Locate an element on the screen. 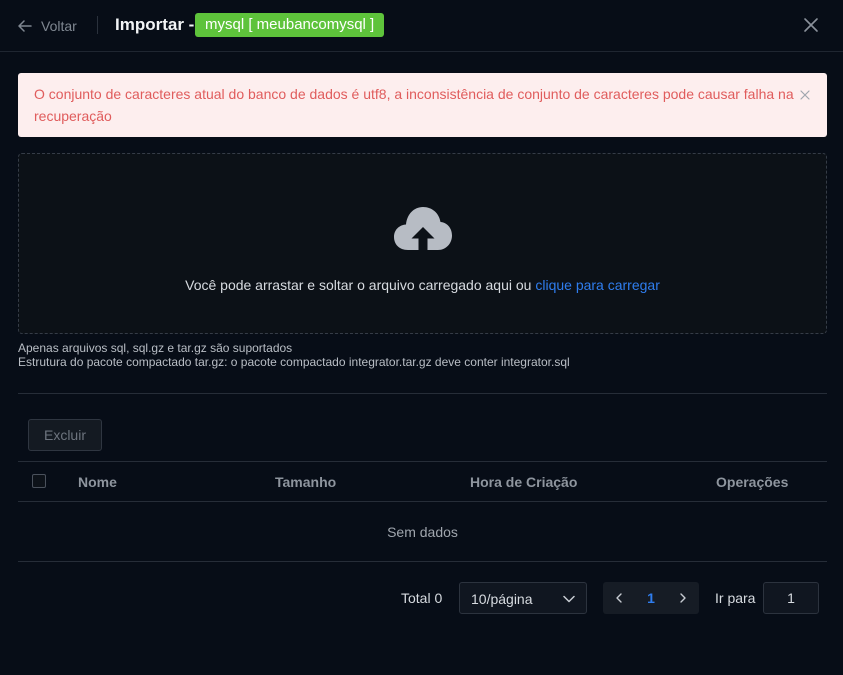 Image resolution: width=843 pixels, height=675 pixels. goto-page-label: Ir para is located at coordinates (735, 598).